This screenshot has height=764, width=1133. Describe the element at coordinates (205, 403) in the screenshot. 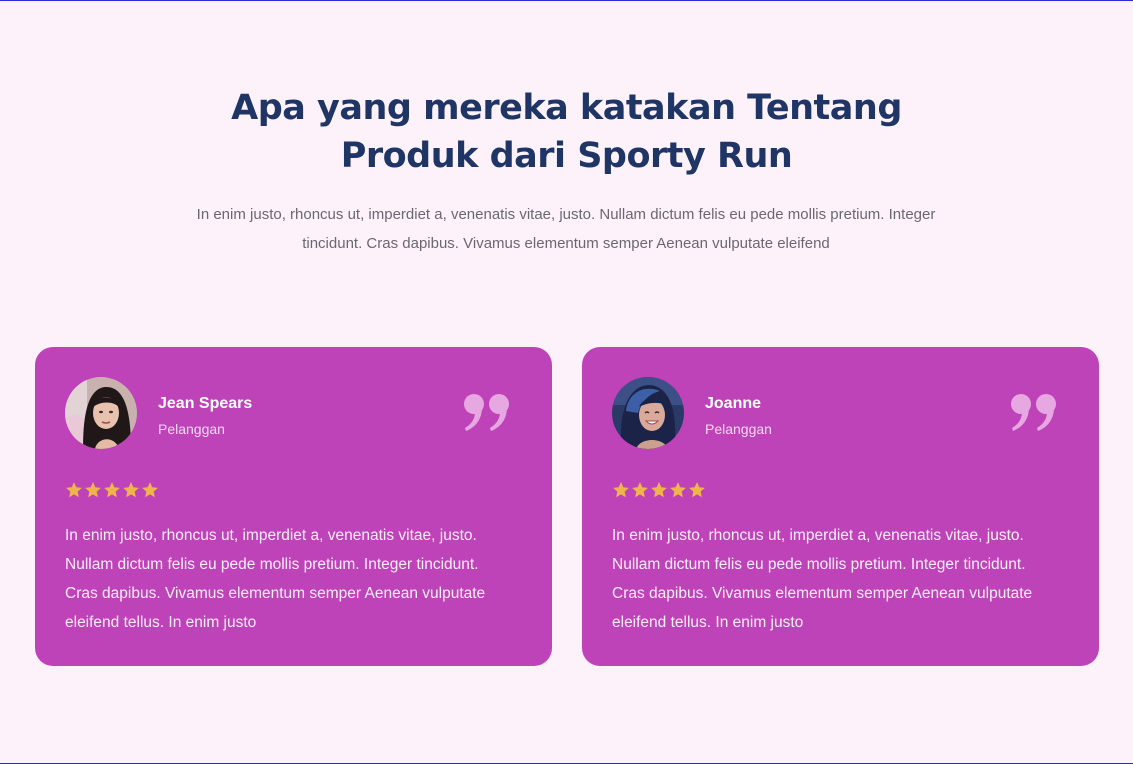

I see `customer-name: Jean Spears` at that location.